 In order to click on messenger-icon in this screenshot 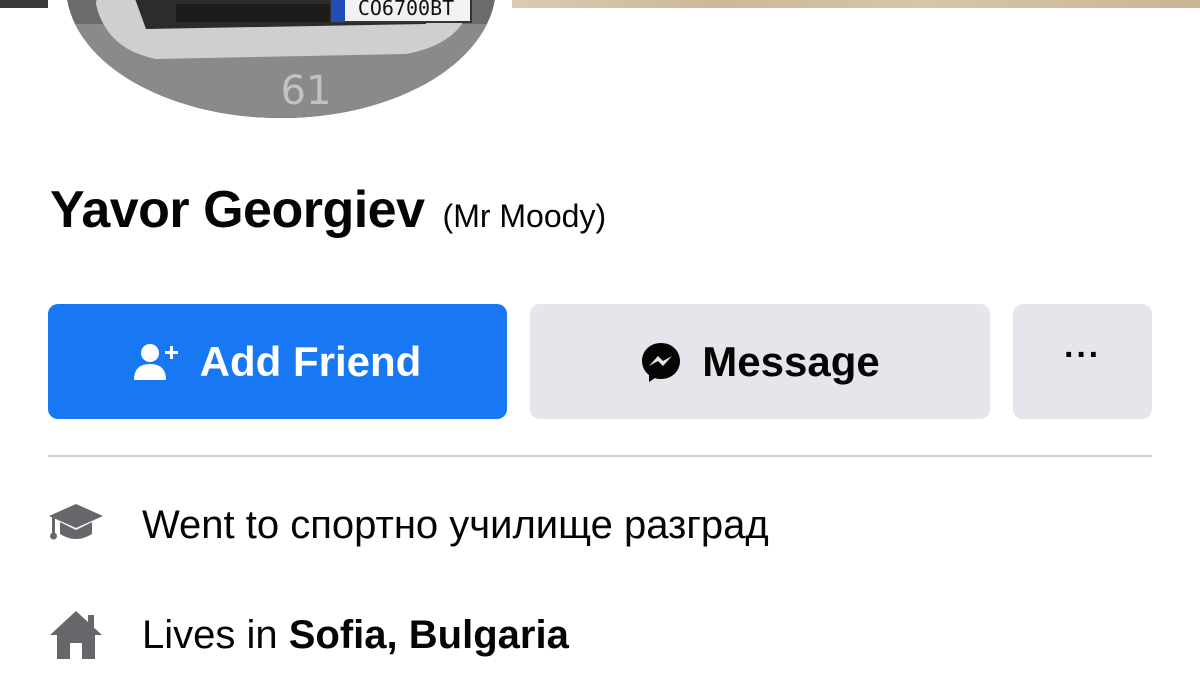, I will do `click(661, 362)`.